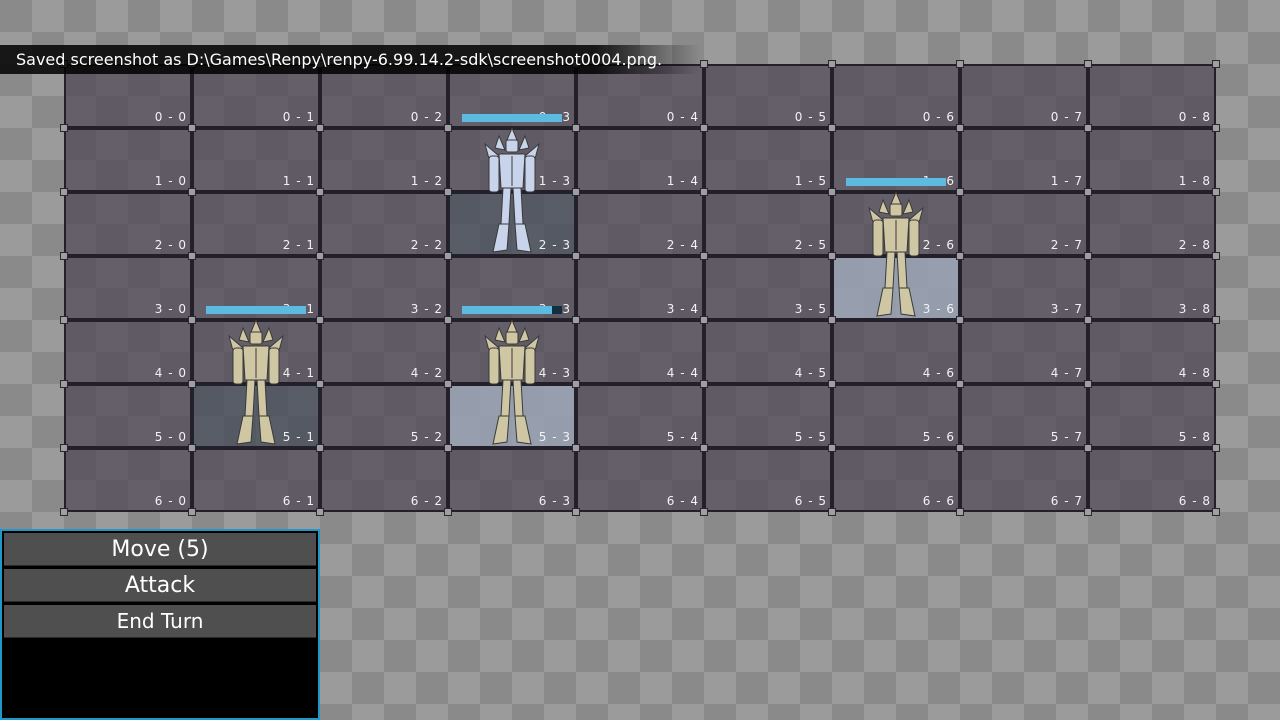  I want to click on grid-cell-1-0: 1 - 0, so click(128, 160).